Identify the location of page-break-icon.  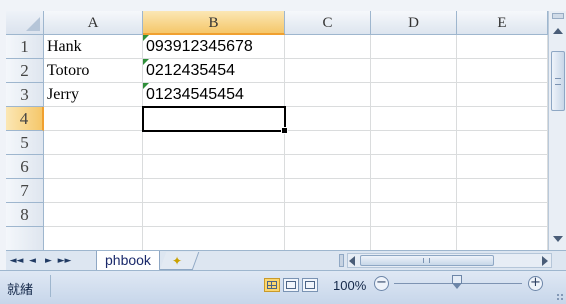
(310, 285).